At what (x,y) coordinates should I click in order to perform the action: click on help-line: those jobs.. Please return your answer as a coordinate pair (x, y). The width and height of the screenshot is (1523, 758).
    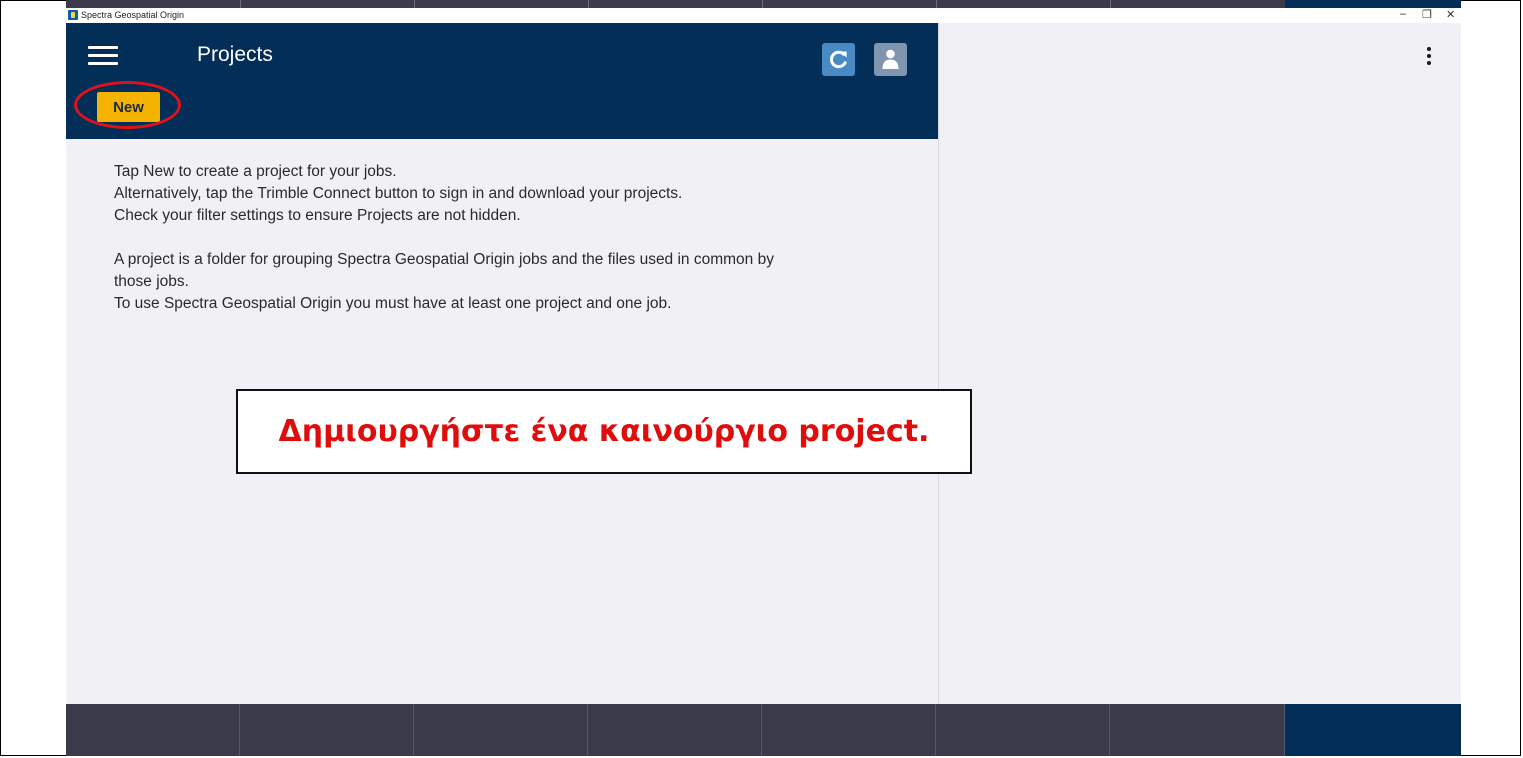
    Looking at the image, I should click on (151, 281).